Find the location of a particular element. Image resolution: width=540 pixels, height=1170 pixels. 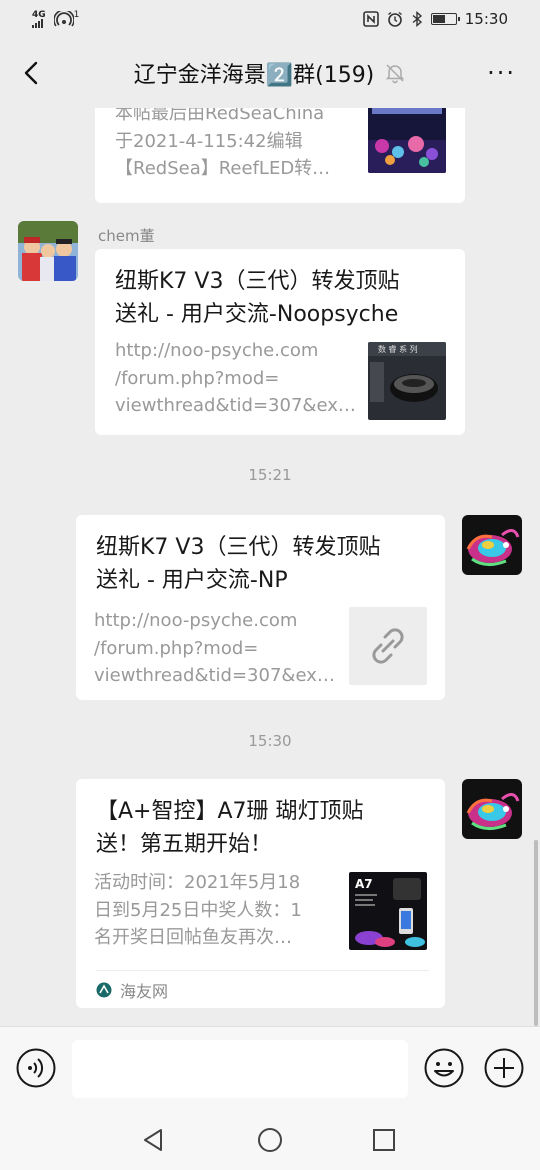

more-button: ··· is located at coordinates (501, 73).